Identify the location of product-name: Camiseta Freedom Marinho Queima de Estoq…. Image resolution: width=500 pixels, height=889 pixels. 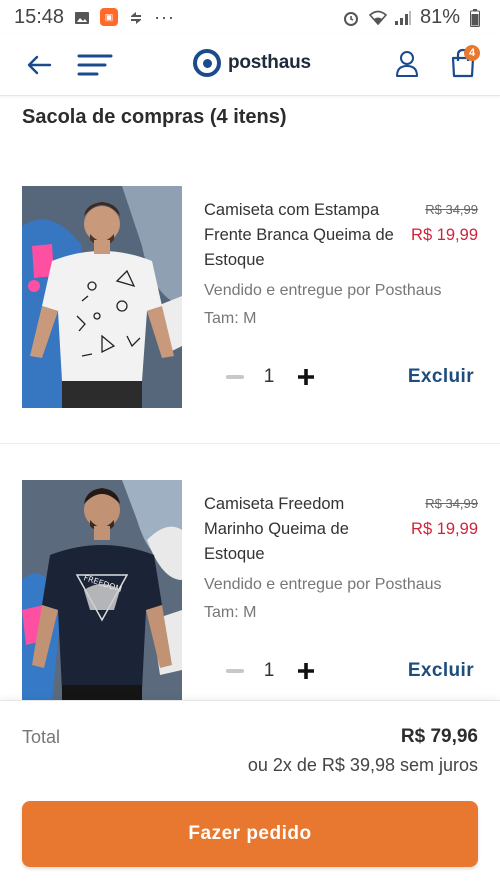
(302, 529).